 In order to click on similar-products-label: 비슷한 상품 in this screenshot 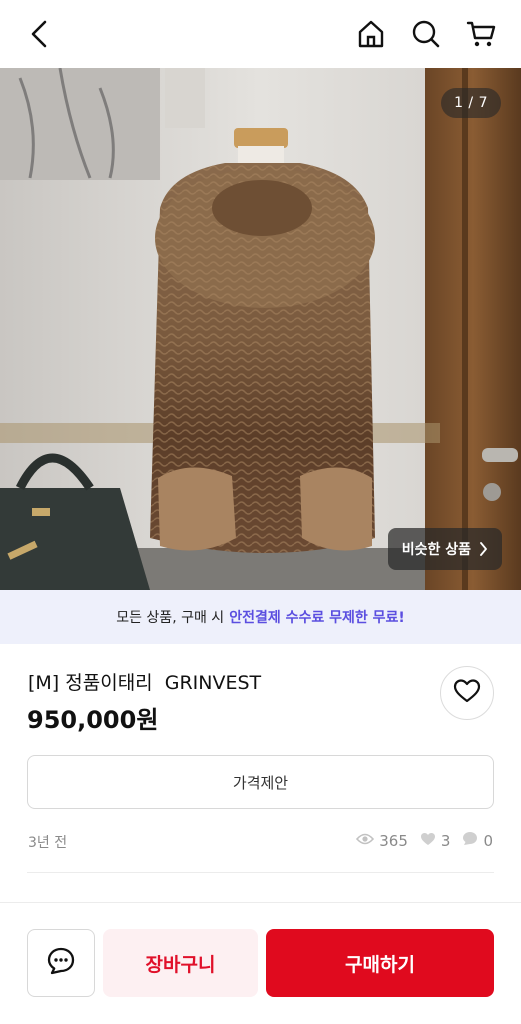, I will do `click(436, 550)`.